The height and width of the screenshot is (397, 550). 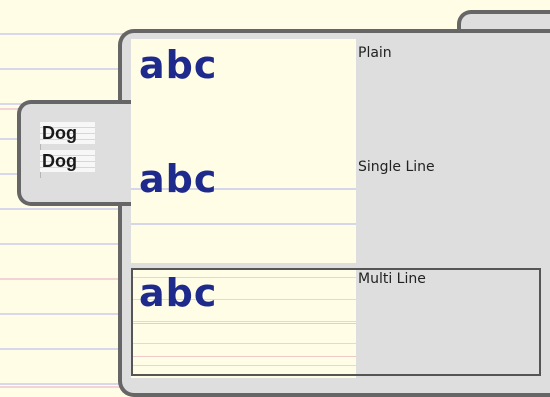 I want to click on multi-line-sample-text: abc, so click(x=178, y=293).